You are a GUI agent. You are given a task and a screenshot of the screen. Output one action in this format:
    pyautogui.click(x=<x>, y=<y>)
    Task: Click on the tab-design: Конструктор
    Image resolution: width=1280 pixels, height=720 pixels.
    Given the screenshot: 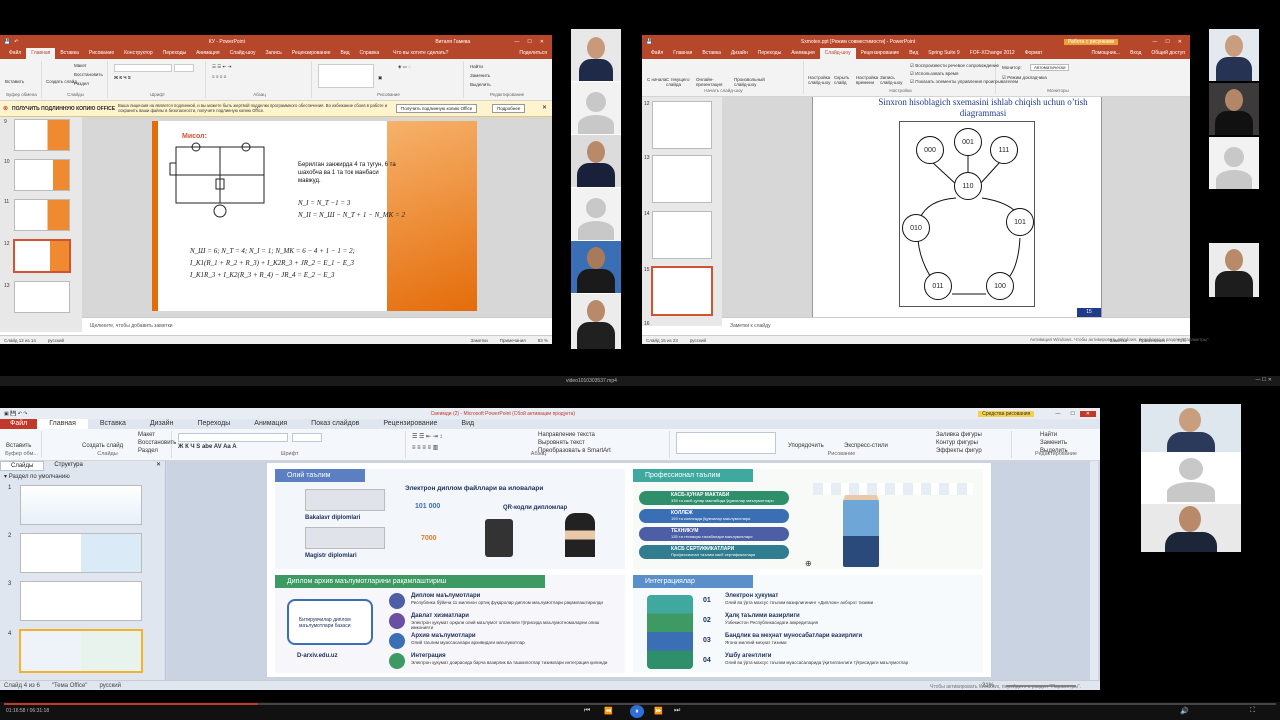 What is the action you would take?
    pyautogui.click(x=138, y=53)
    